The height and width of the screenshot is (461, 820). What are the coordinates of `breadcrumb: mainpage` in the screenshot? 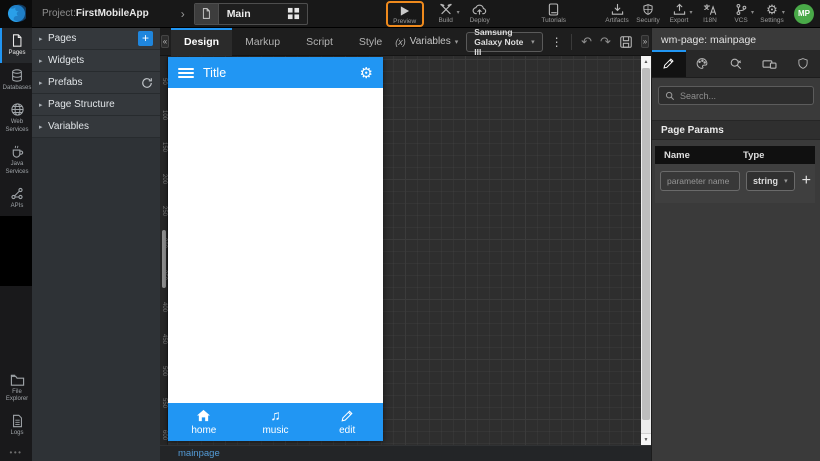 It's located at (199, 453).